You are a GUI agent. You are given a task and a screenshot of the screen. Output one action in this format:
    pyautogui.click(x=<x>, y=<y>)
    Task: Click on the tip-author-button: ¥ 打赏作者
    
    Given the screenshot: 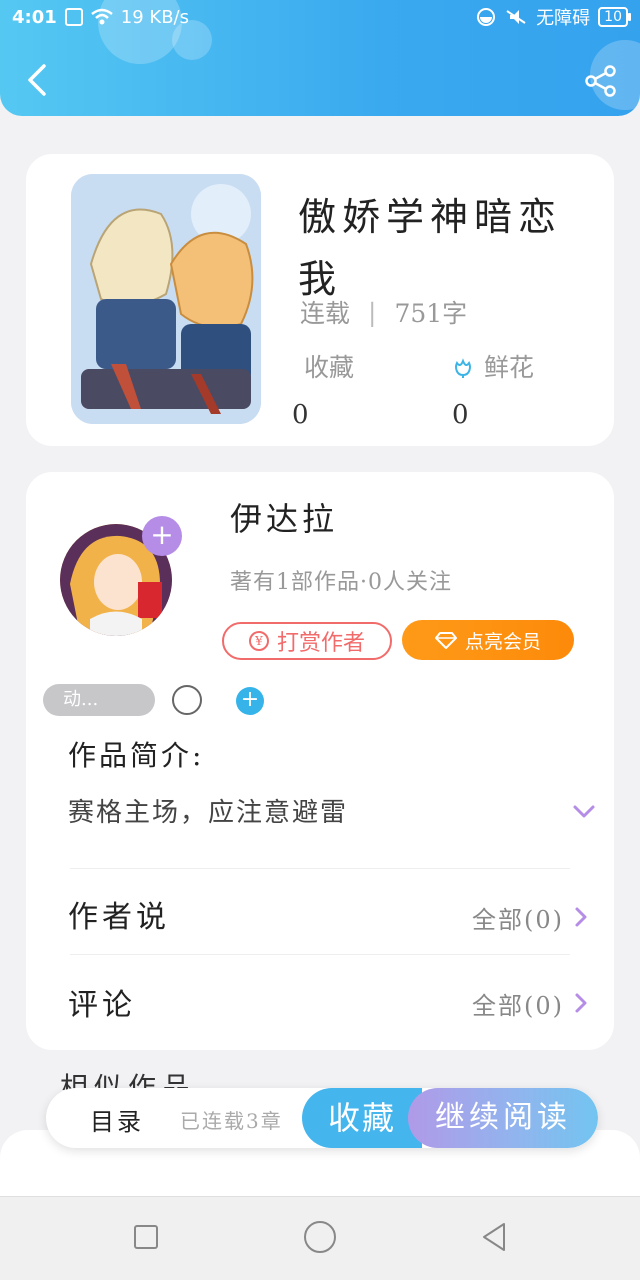 What is the action you would take?
    pyautogui.click(x=307, y=641)
    